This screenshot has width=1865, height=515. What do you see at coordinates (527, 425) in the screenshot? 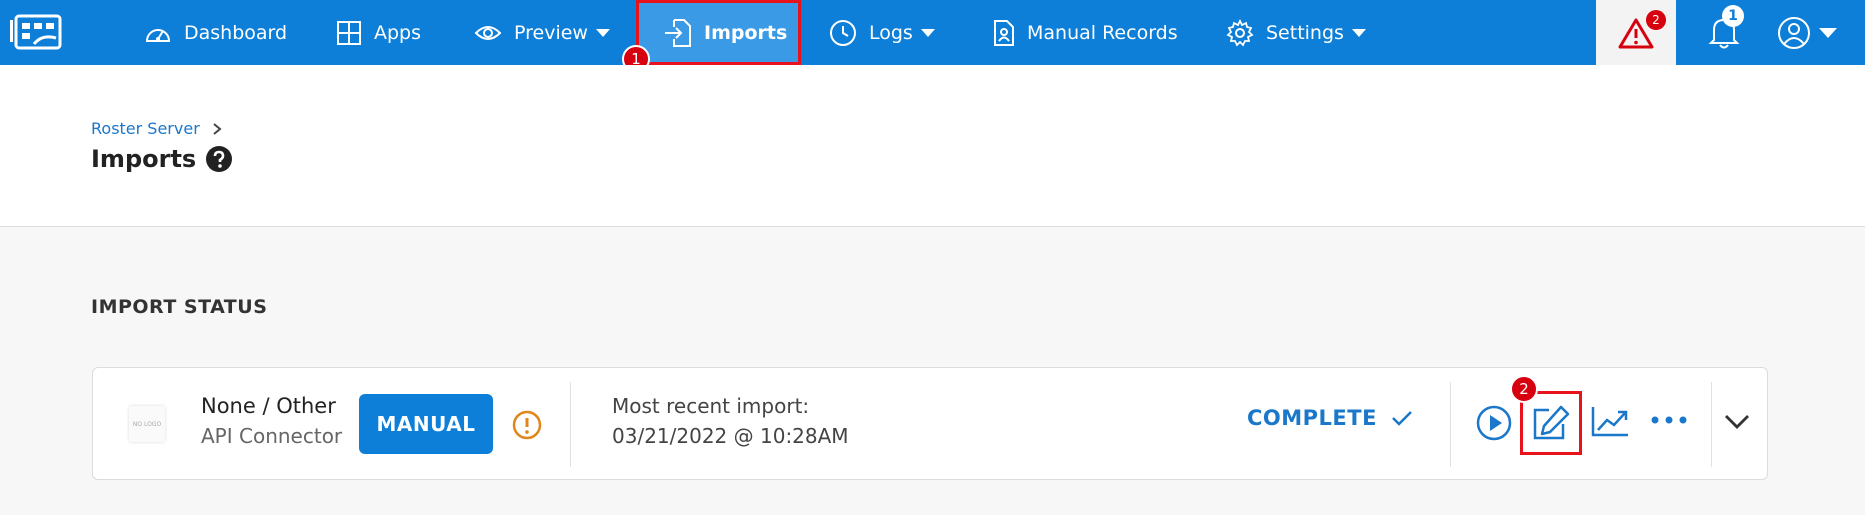
I see `exclamation-circle-icon` at bounding box center [527, 425].